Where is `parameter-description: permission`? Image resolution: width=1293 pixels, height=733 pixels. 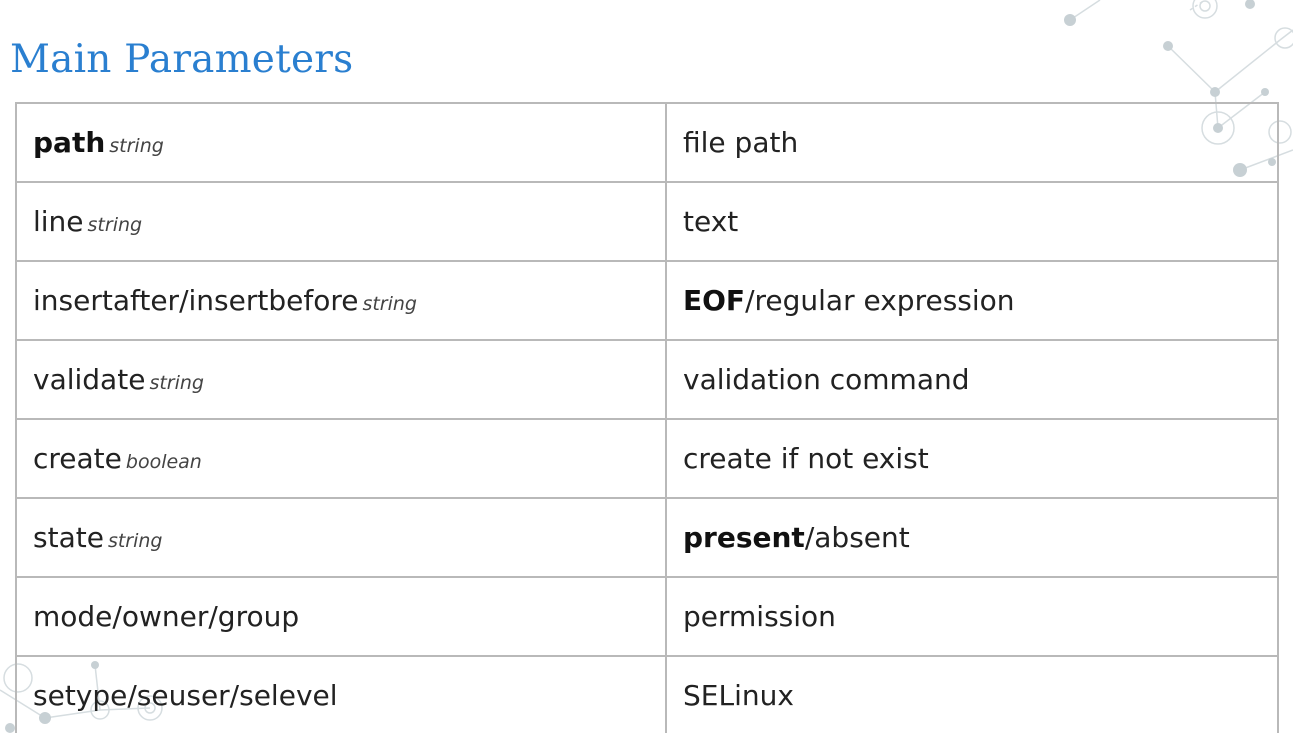
parameter-description: permission is located at coordinates (759, 616).